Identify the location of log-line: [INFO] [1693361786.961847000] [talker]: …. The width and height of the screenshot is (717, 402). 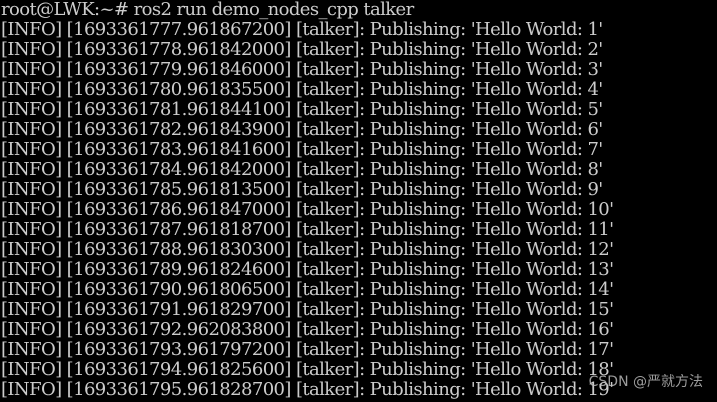
(307, 209).